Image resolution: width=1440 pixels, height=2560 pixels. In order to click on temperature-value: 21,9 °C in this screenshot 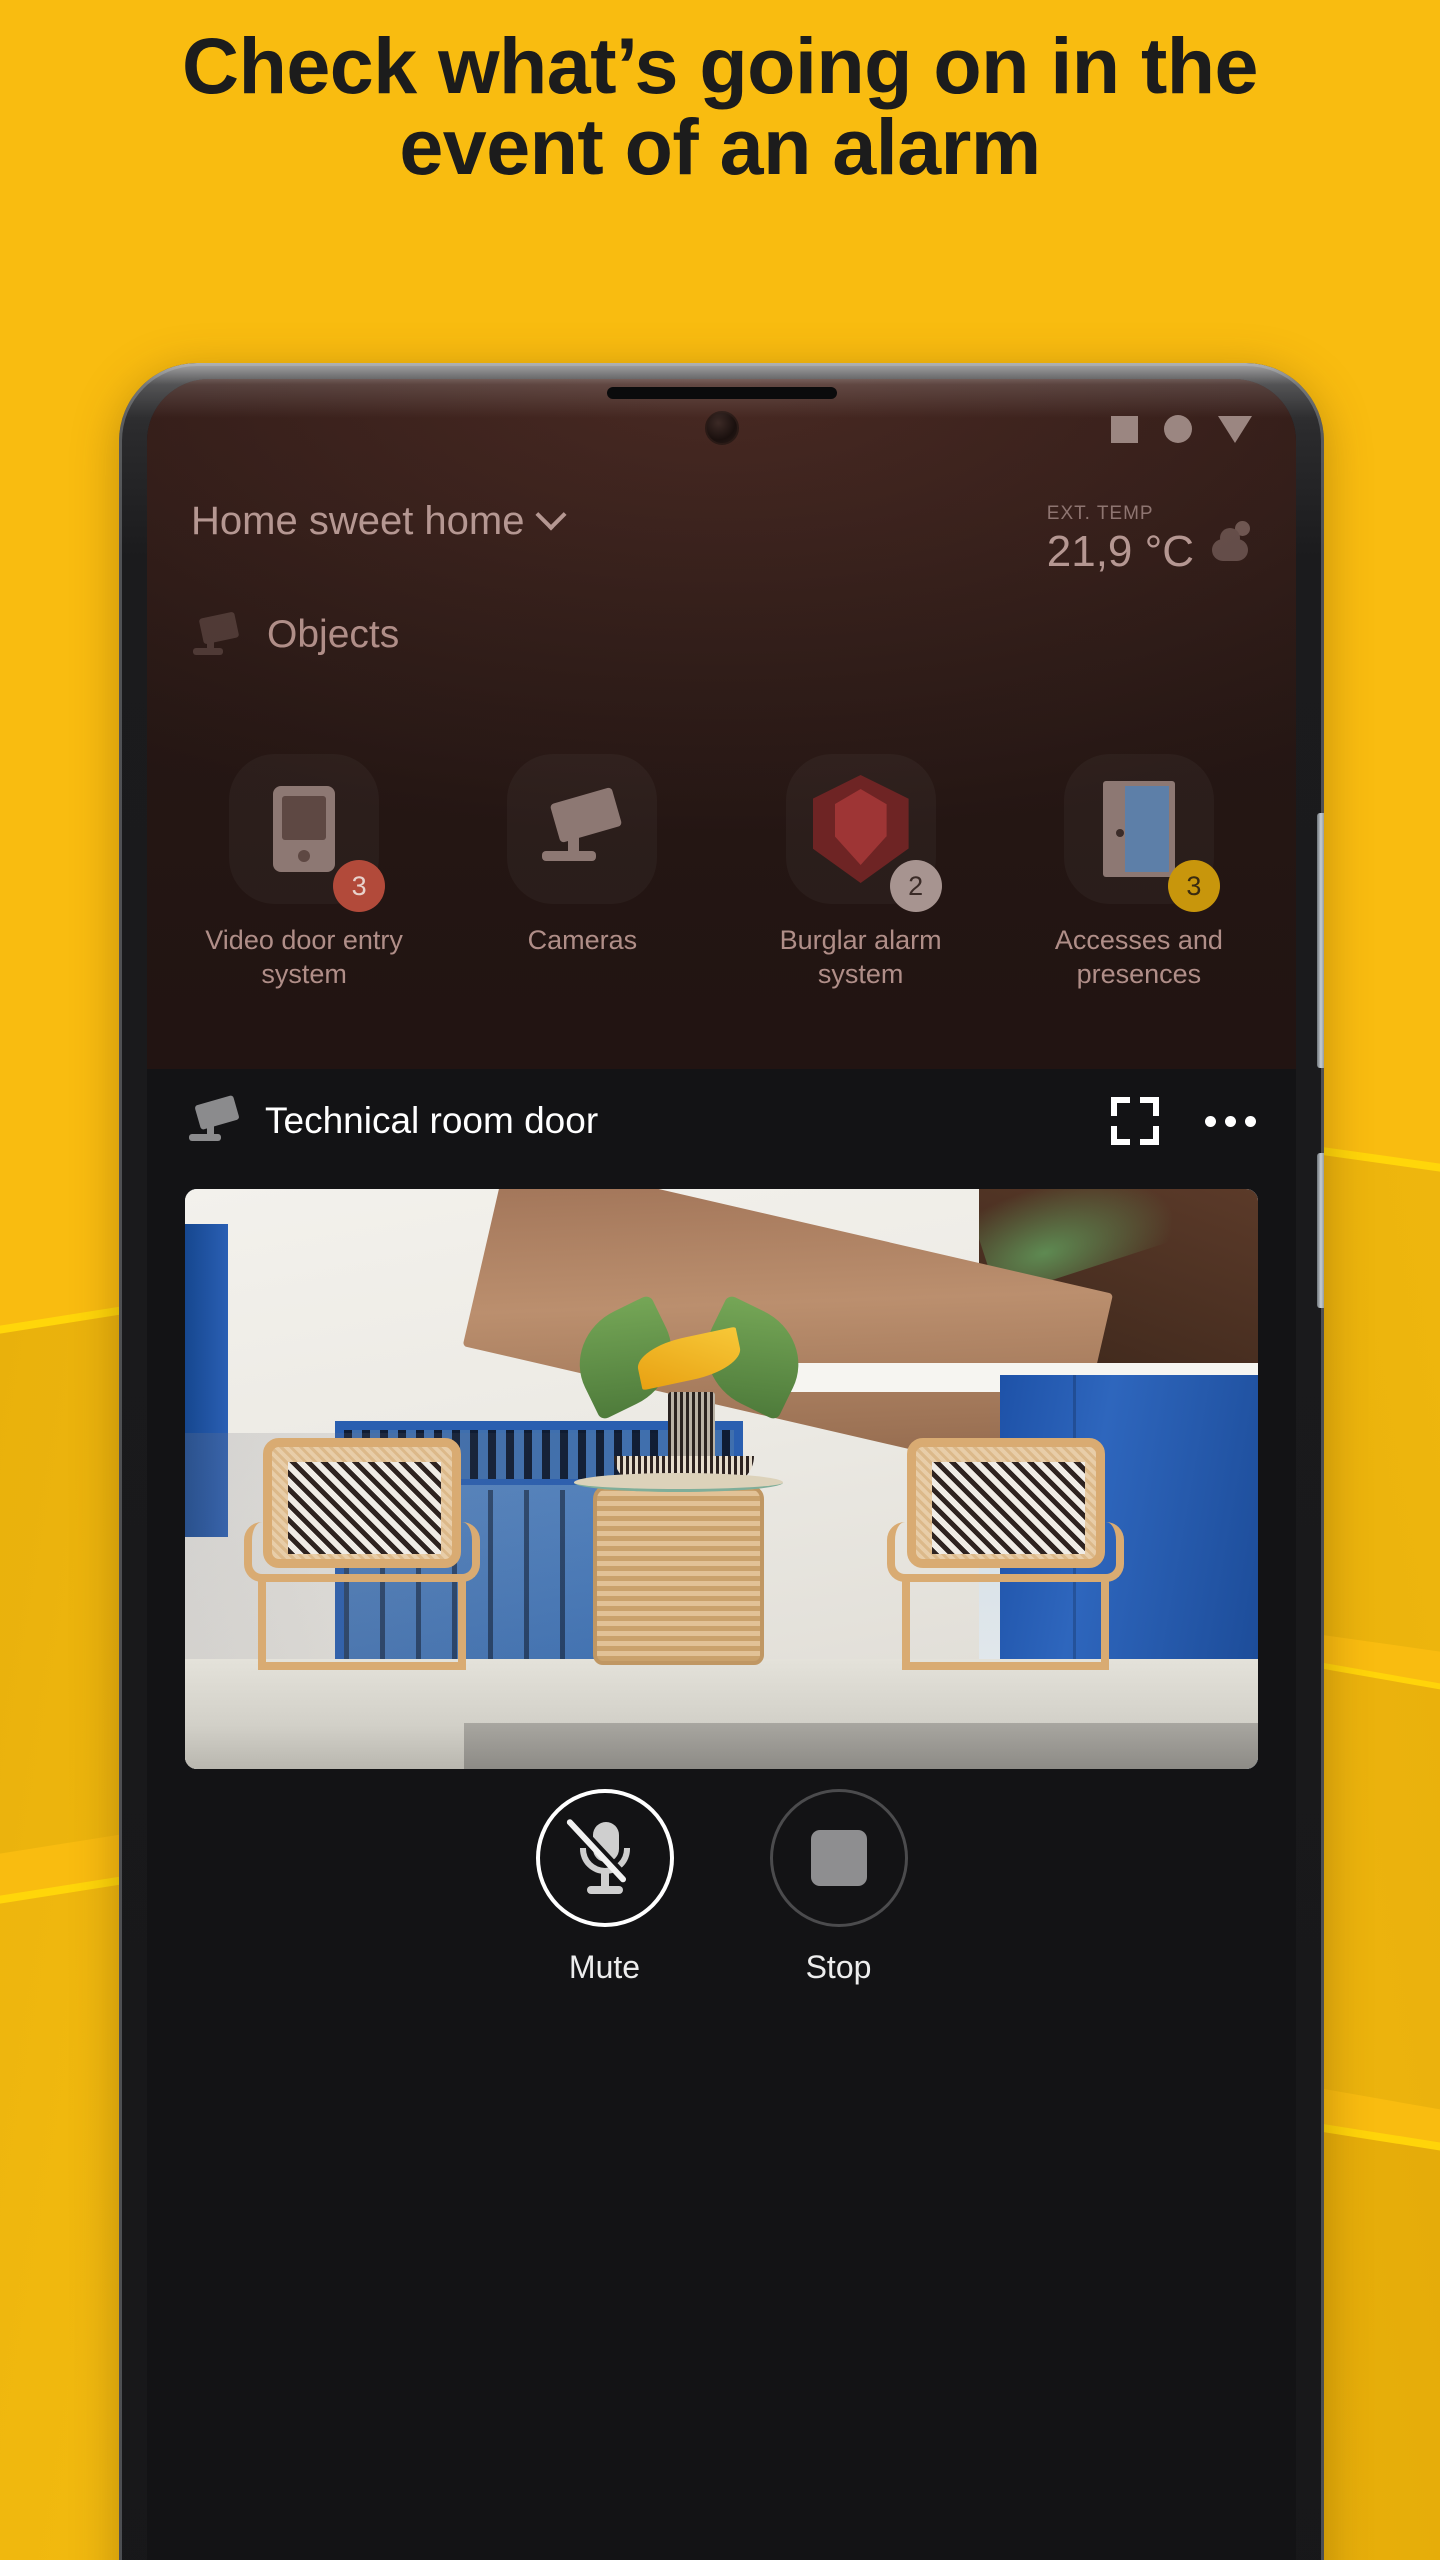, I will do `click(1120, 551)`.